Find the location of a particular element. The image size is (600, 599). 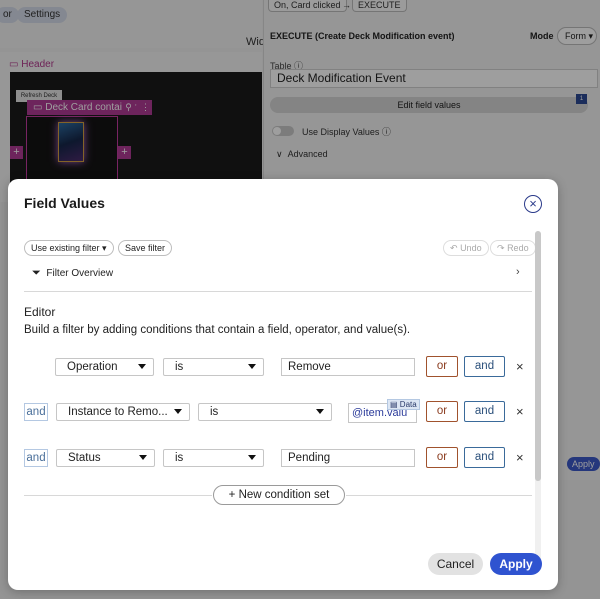

chevron-right-icon: › is located at coordinates (518, 272).